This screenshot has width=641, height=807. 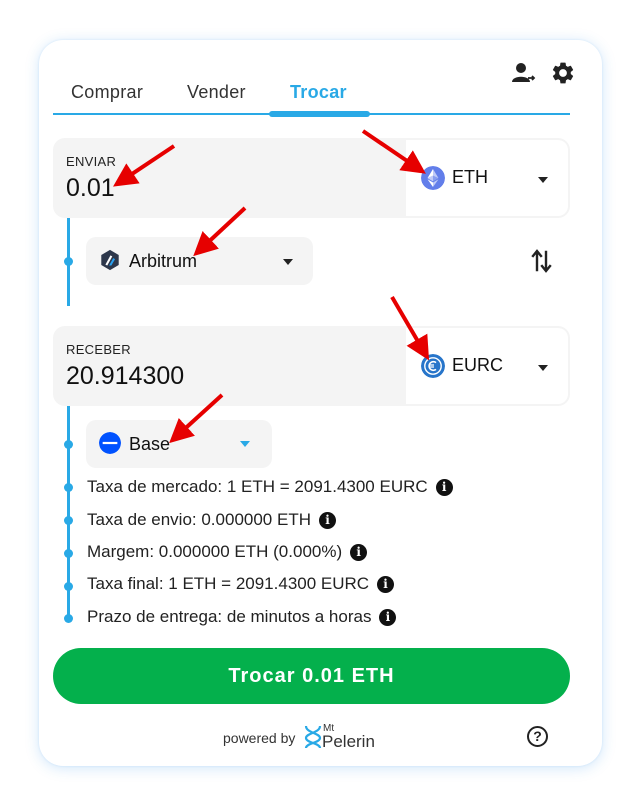 I want to click on margin-text: Margem: 0.000000 ETH (0.000%), so click(x=215, y=551).